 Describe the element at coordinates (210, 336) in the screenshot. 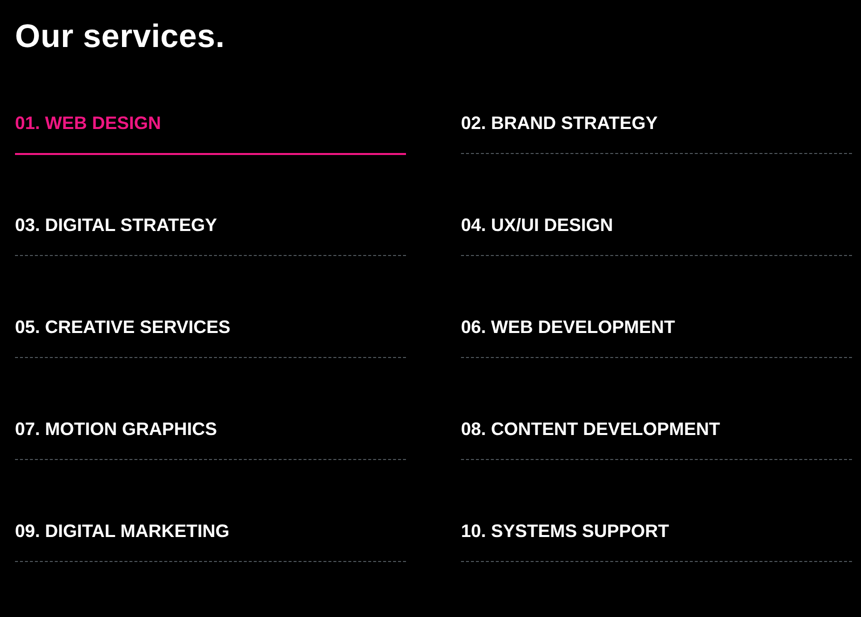

I see `service-tab: 05. CREATIVE SERVICES` at that location.